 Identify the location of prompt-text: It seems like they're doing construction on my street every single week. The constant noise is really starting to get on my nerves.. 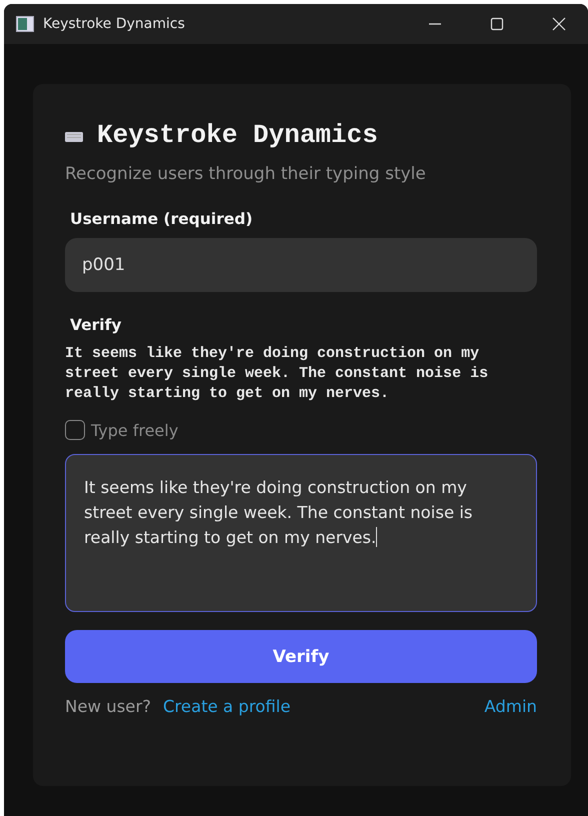
(277, 374).